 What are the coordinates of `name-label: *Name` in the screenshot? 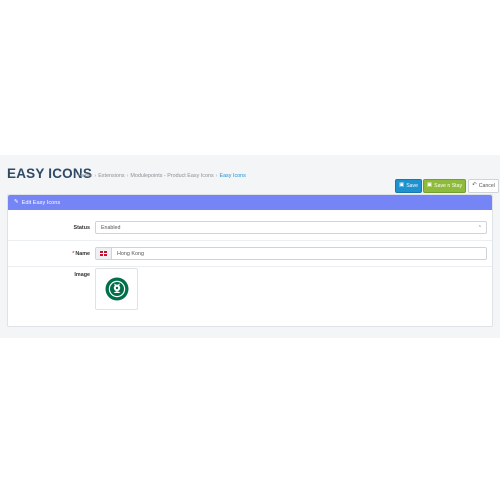 It's located at (81, 254).